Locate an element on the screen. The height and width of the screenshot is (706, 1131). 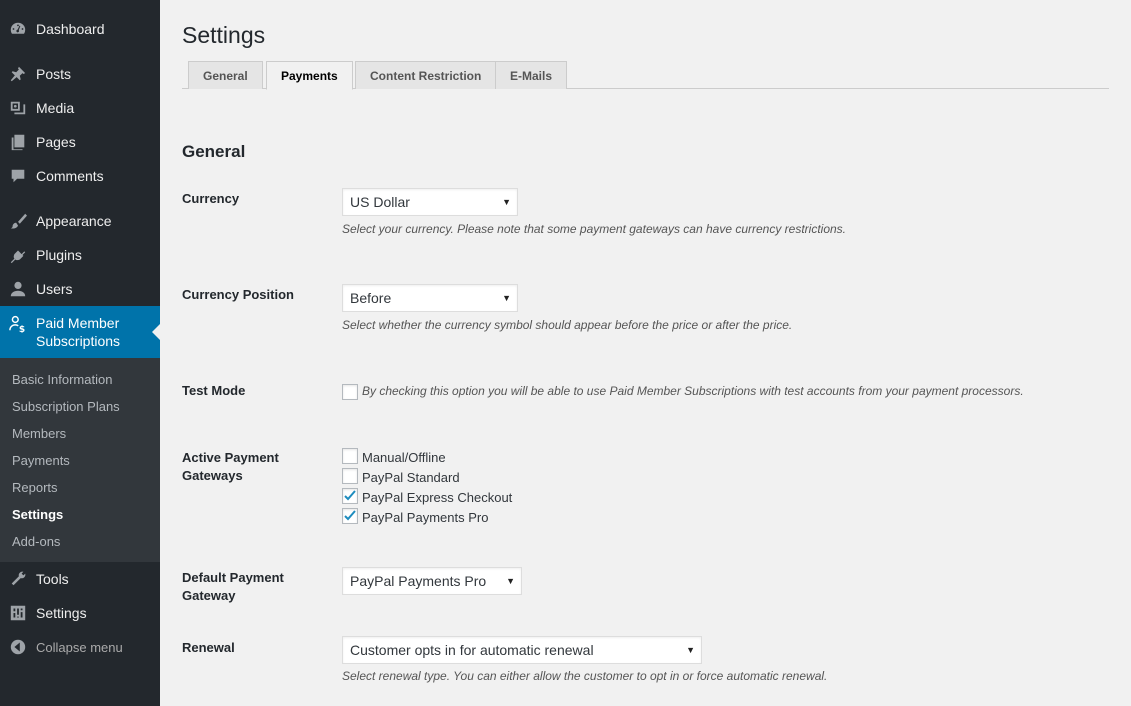
renewal-select: Customer opts in for automatic renewal ▼ is located at coordinates (522, 650).